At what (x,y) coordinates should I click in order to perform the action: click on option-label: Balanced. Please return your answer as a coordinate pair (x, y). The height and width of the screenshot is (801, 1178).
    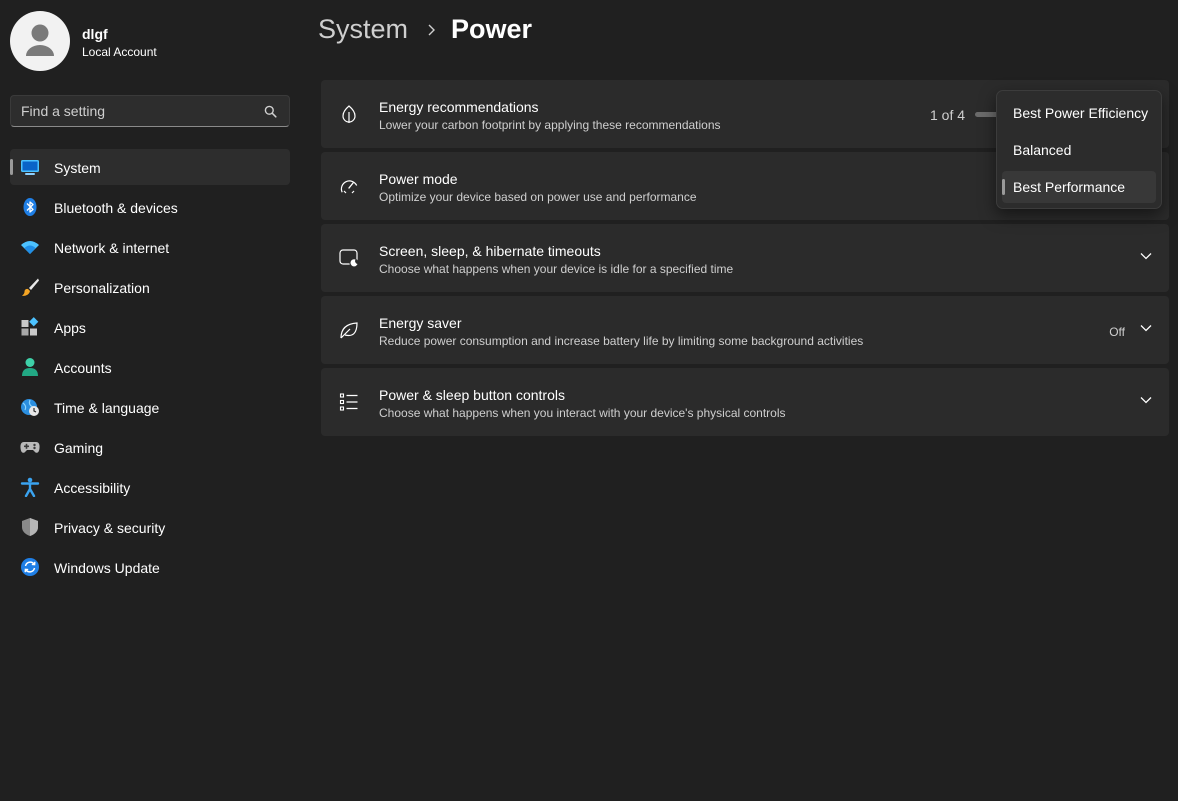
    Looking at the image, I should click on (1042, 150).